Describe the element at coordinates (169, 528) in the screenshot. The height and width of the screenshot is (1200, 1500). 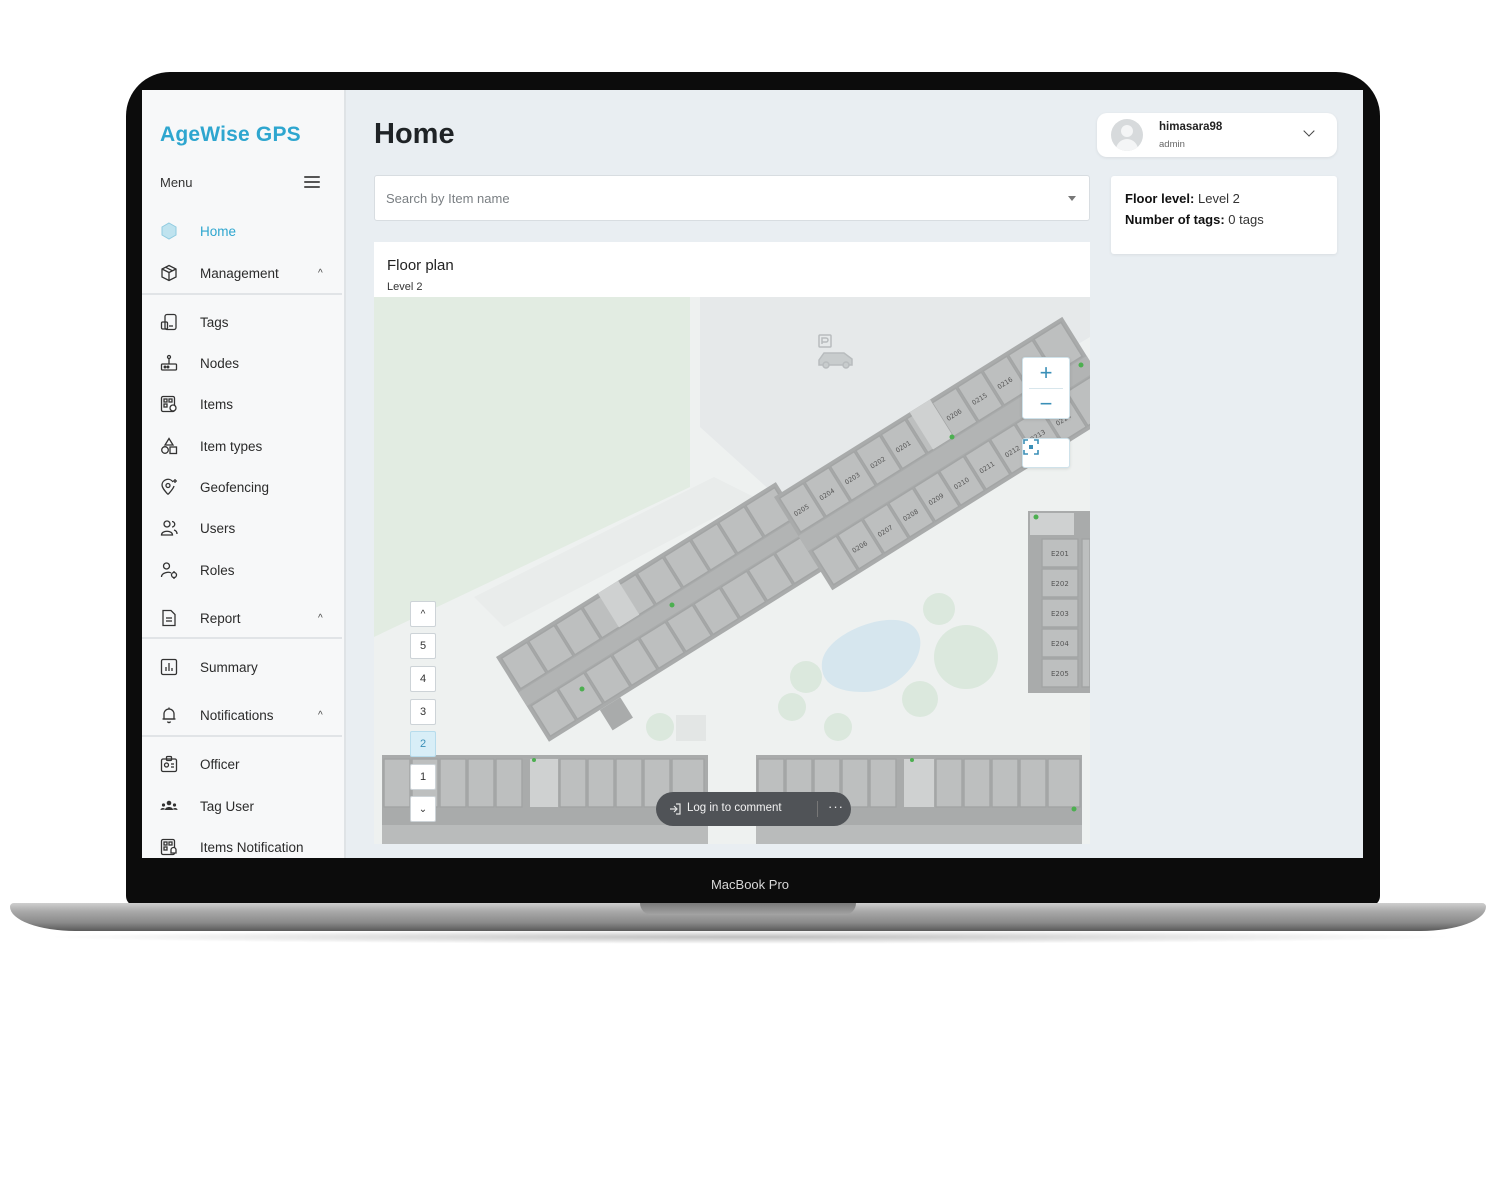
I see `users-icon` at that location.